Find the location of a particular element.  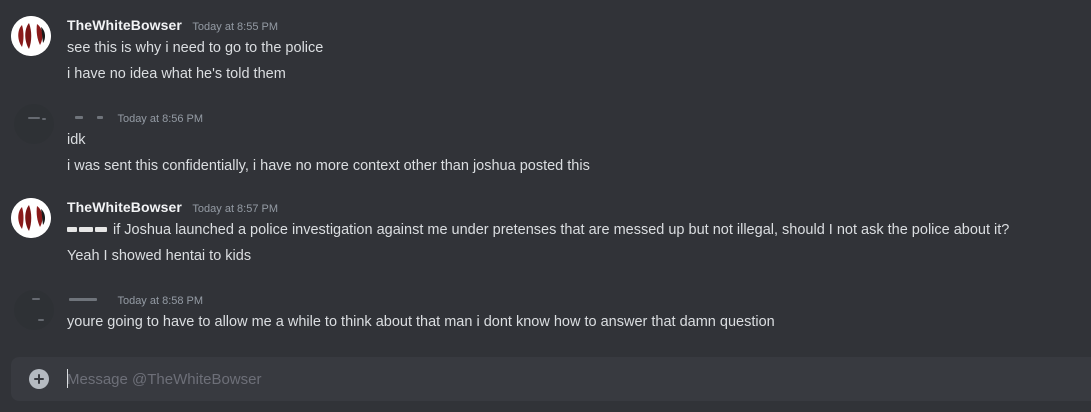

message-header: Today at 8:58 PM is located at coordinates (135, 301).